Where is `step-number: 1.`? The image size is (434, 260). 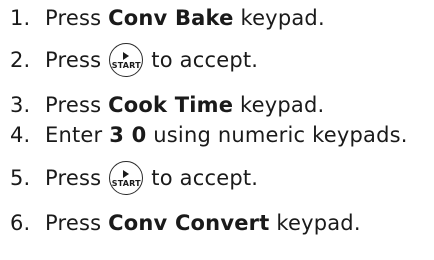
step-number: 1. is located at coordinates (20, 18).